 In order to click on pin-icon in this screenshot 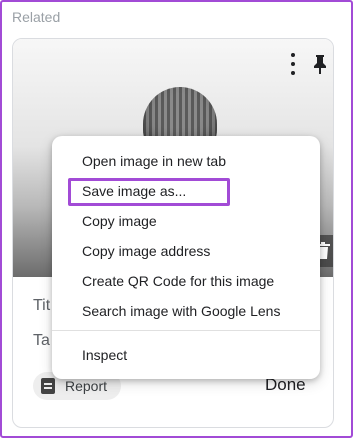, I will do `click(320, 64)`.